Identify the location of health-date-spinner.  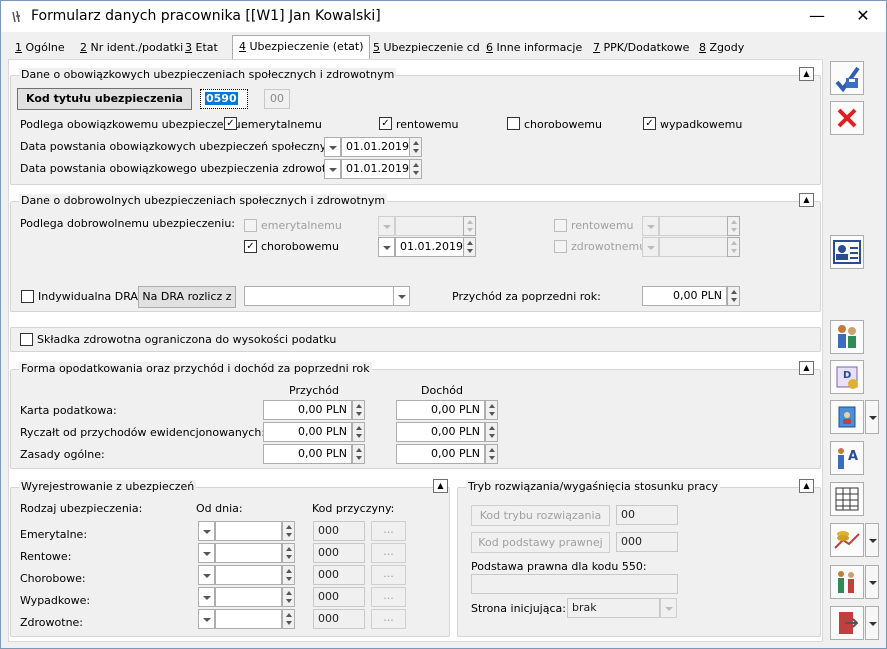
(415, 169).